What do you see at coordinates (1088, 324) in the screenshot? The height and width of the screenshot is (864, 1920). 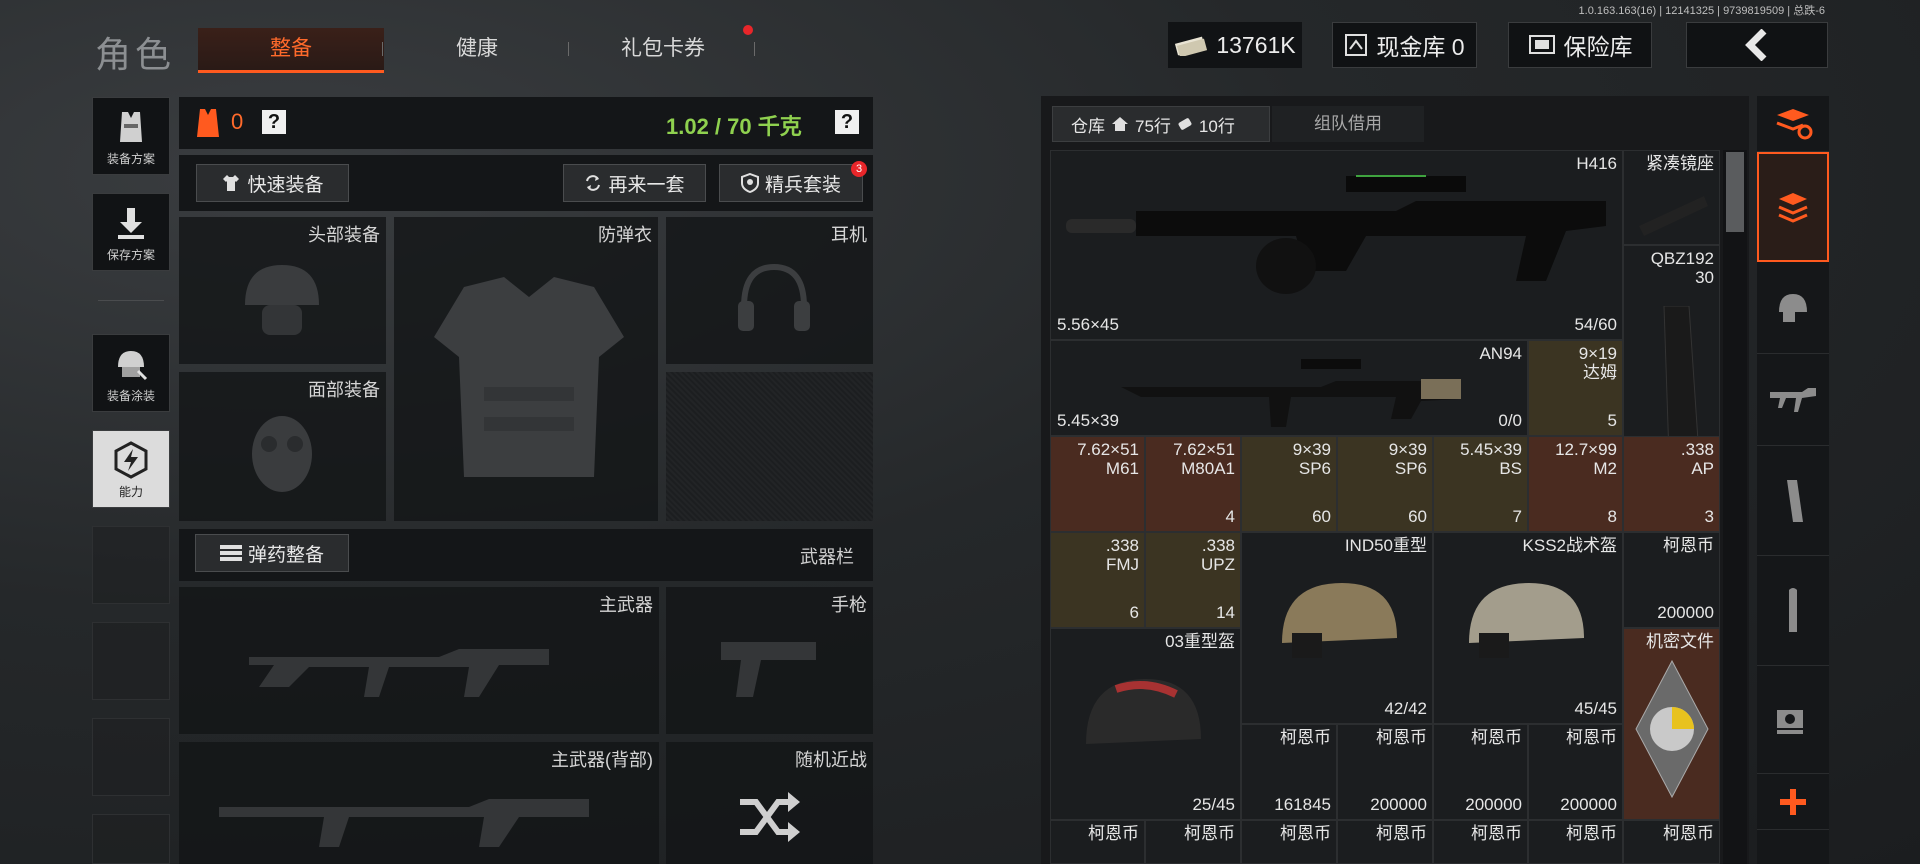 I see `item-caliber: 5.56×45` at bounding box center [1088, 324].